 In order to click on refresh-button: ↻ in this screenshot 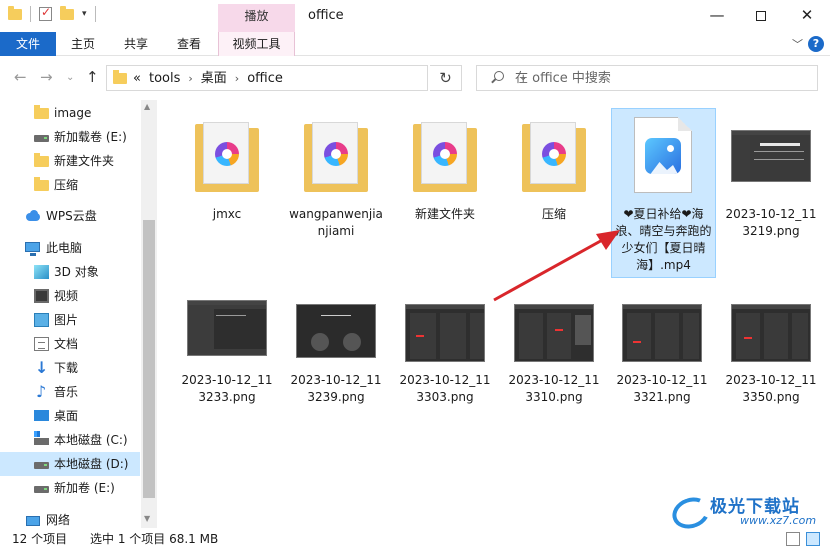, I will do `click(446, 78)`.